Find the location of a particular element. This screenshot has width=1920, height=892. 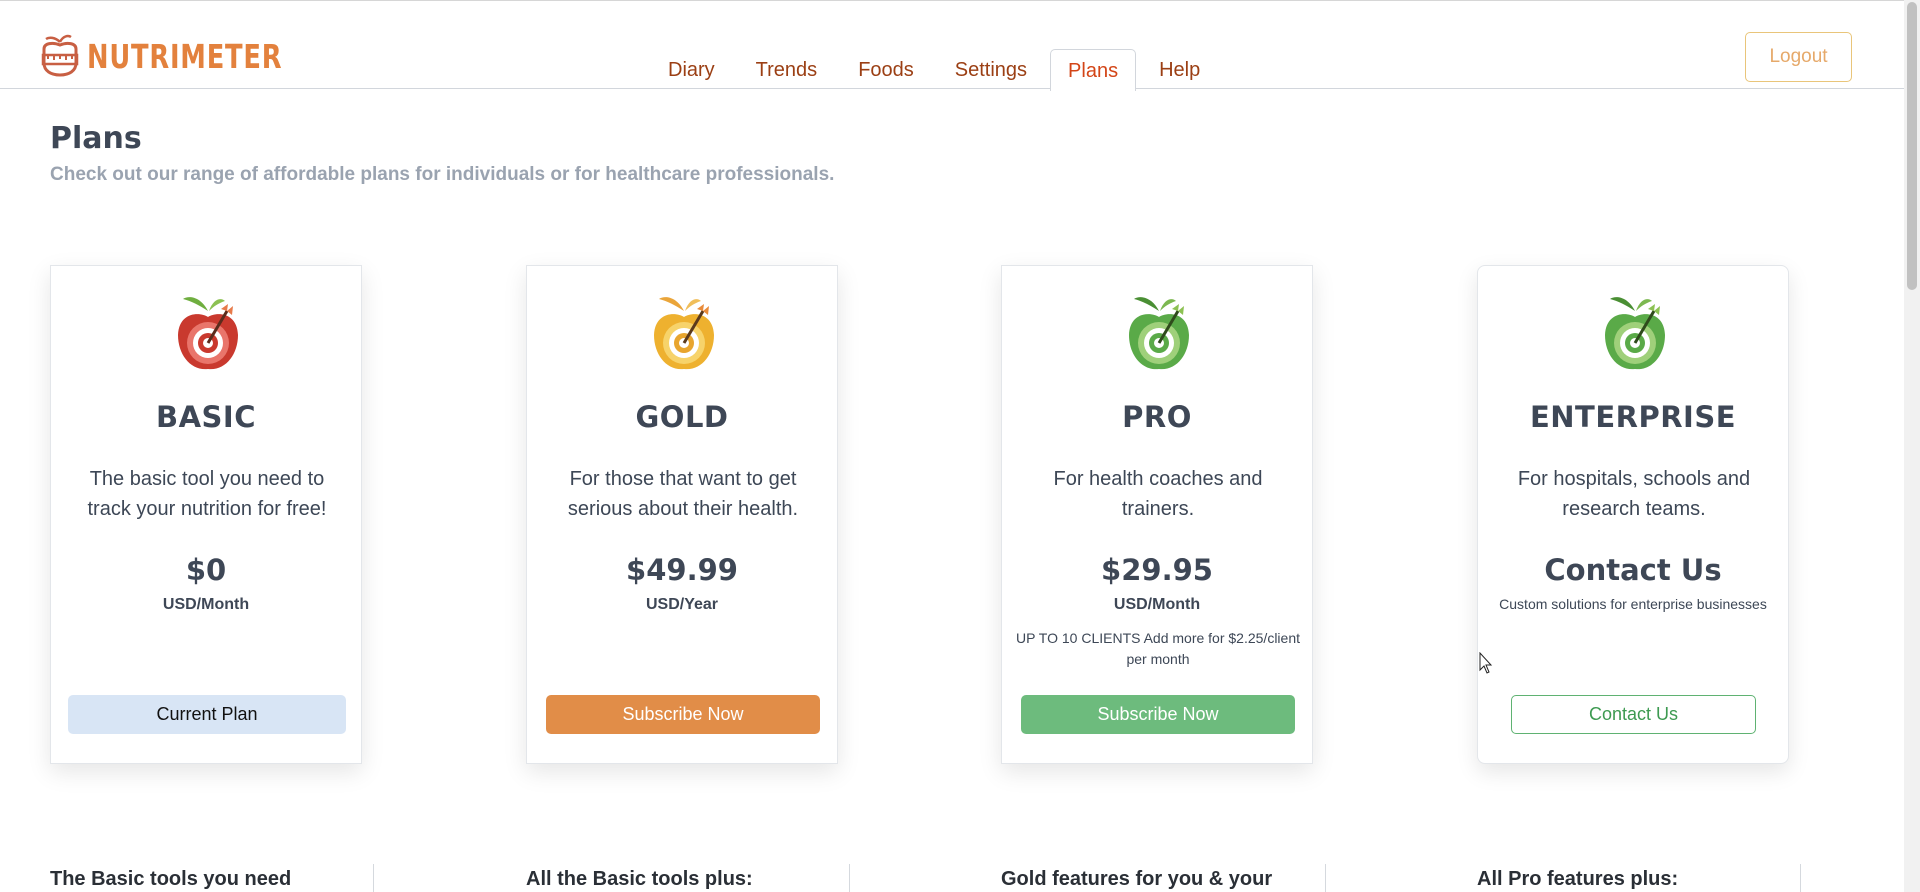

plan-price: Contact Us is located at coordinates (1633, 570).